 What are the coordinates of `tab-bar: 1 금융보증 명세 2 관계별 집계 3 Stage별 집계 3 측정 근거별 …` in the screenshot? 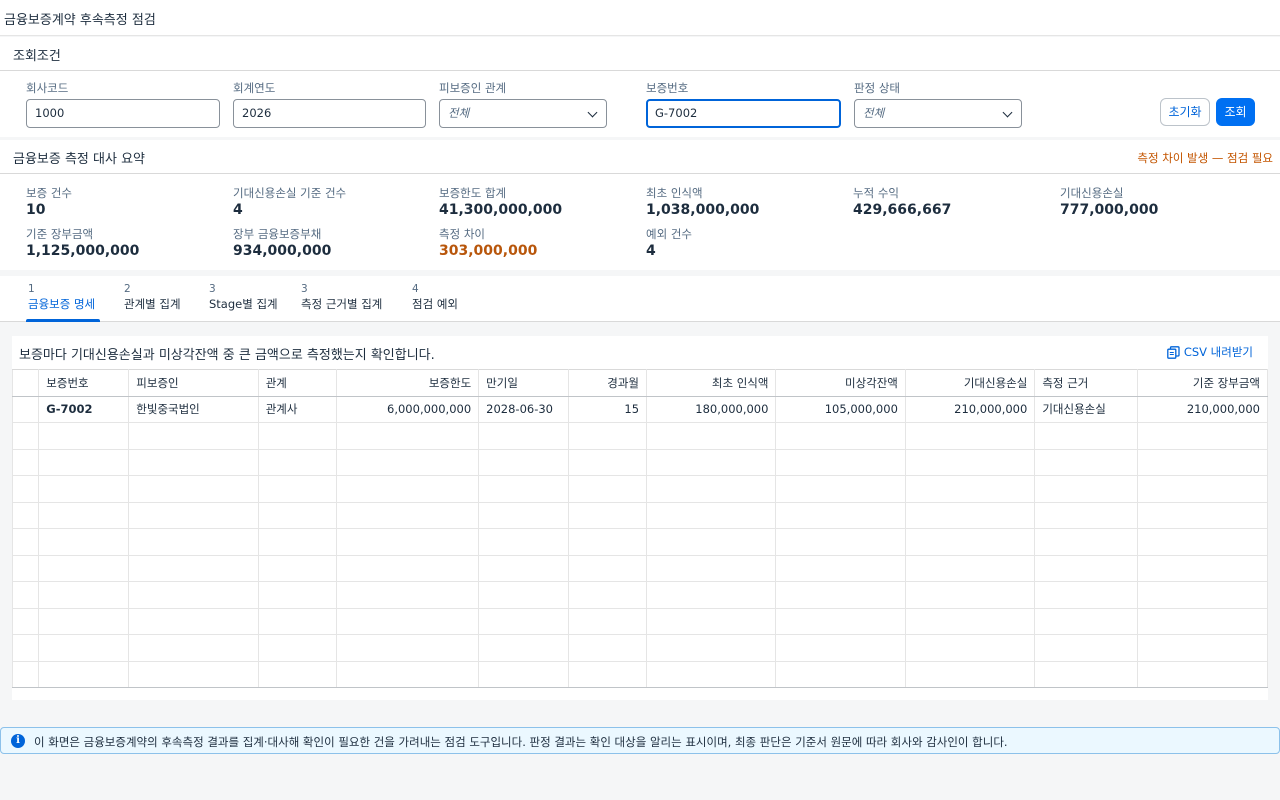 It's located at (640, 299).